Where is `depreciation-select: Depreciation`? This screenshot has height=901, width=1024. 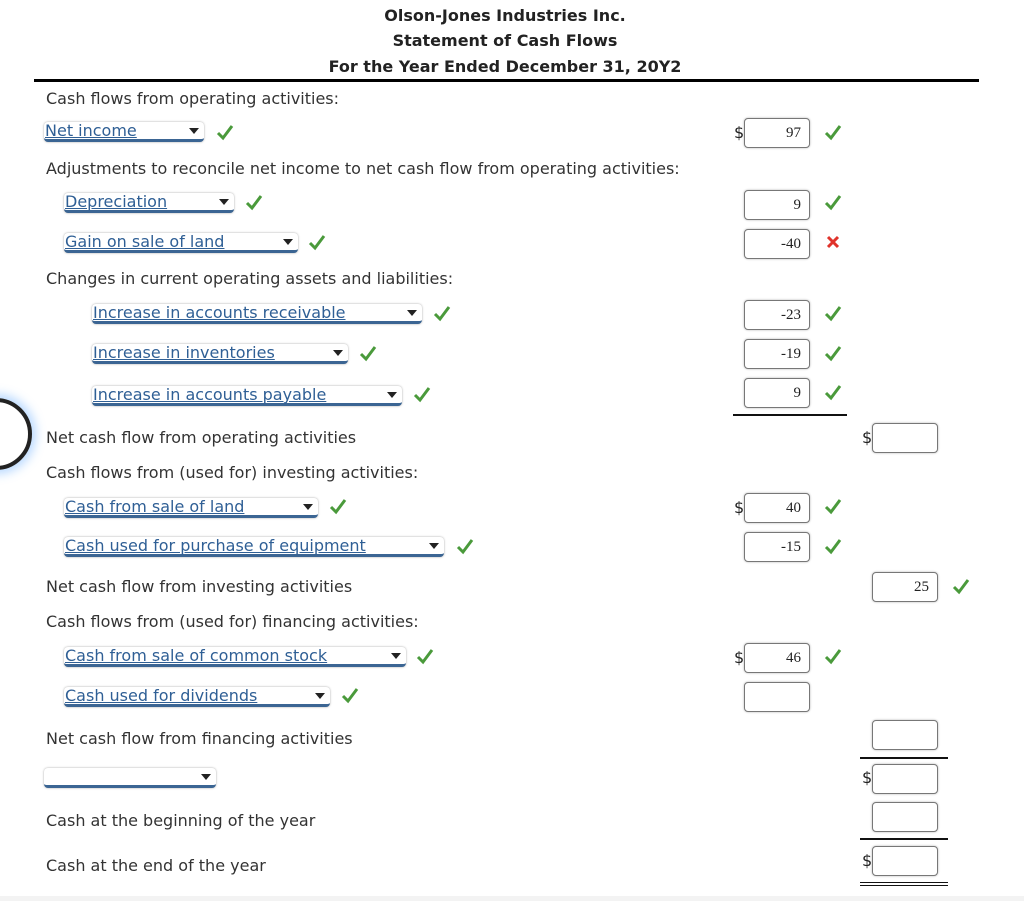
depreciation-select: Depreciation is located at coordinates (149, 203).